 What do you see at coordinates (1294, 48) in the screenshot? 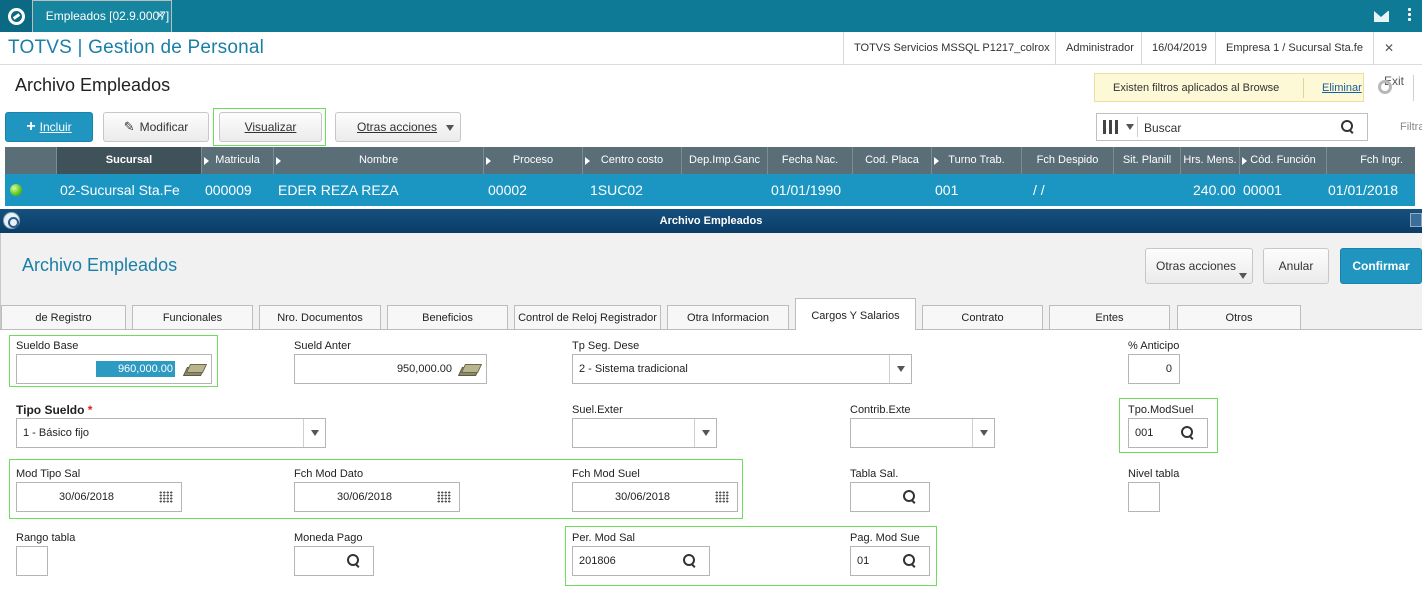
I see `company-info: Empresa 1 / Sucursal Sta.fe` at bounding box center [1294, 48].